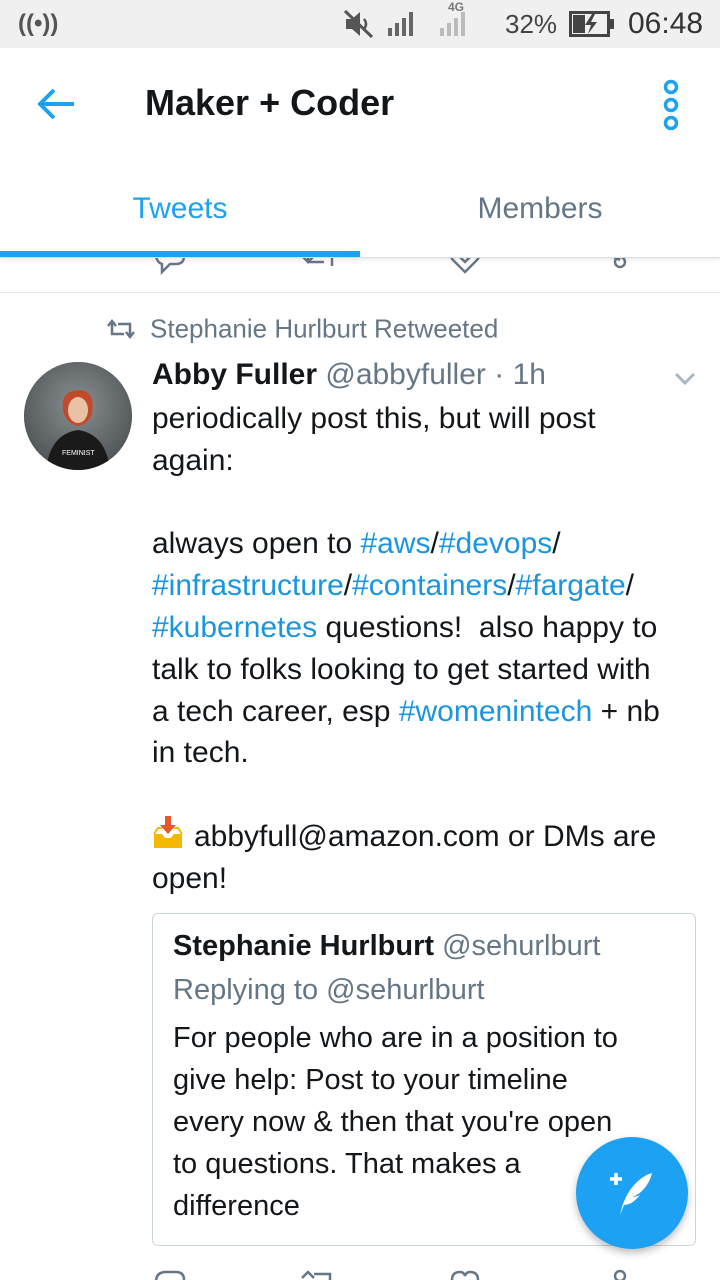 Image resolution: width=720 pixels, height=1280 pixels. I want to click on tab-tweets: Tweets, so click(180, 209).